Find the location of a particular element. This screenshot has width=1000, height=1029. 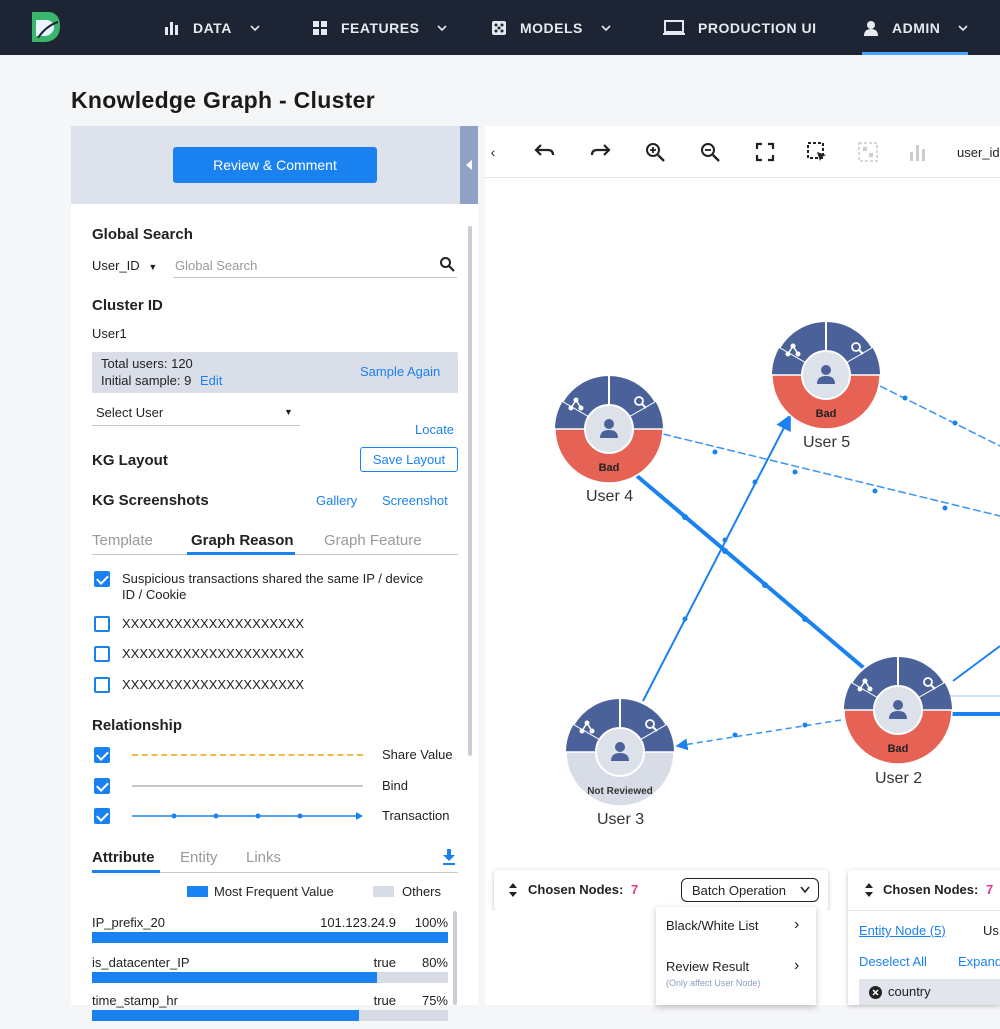

edge-user4-user2 is located at coordinates (751, 572).